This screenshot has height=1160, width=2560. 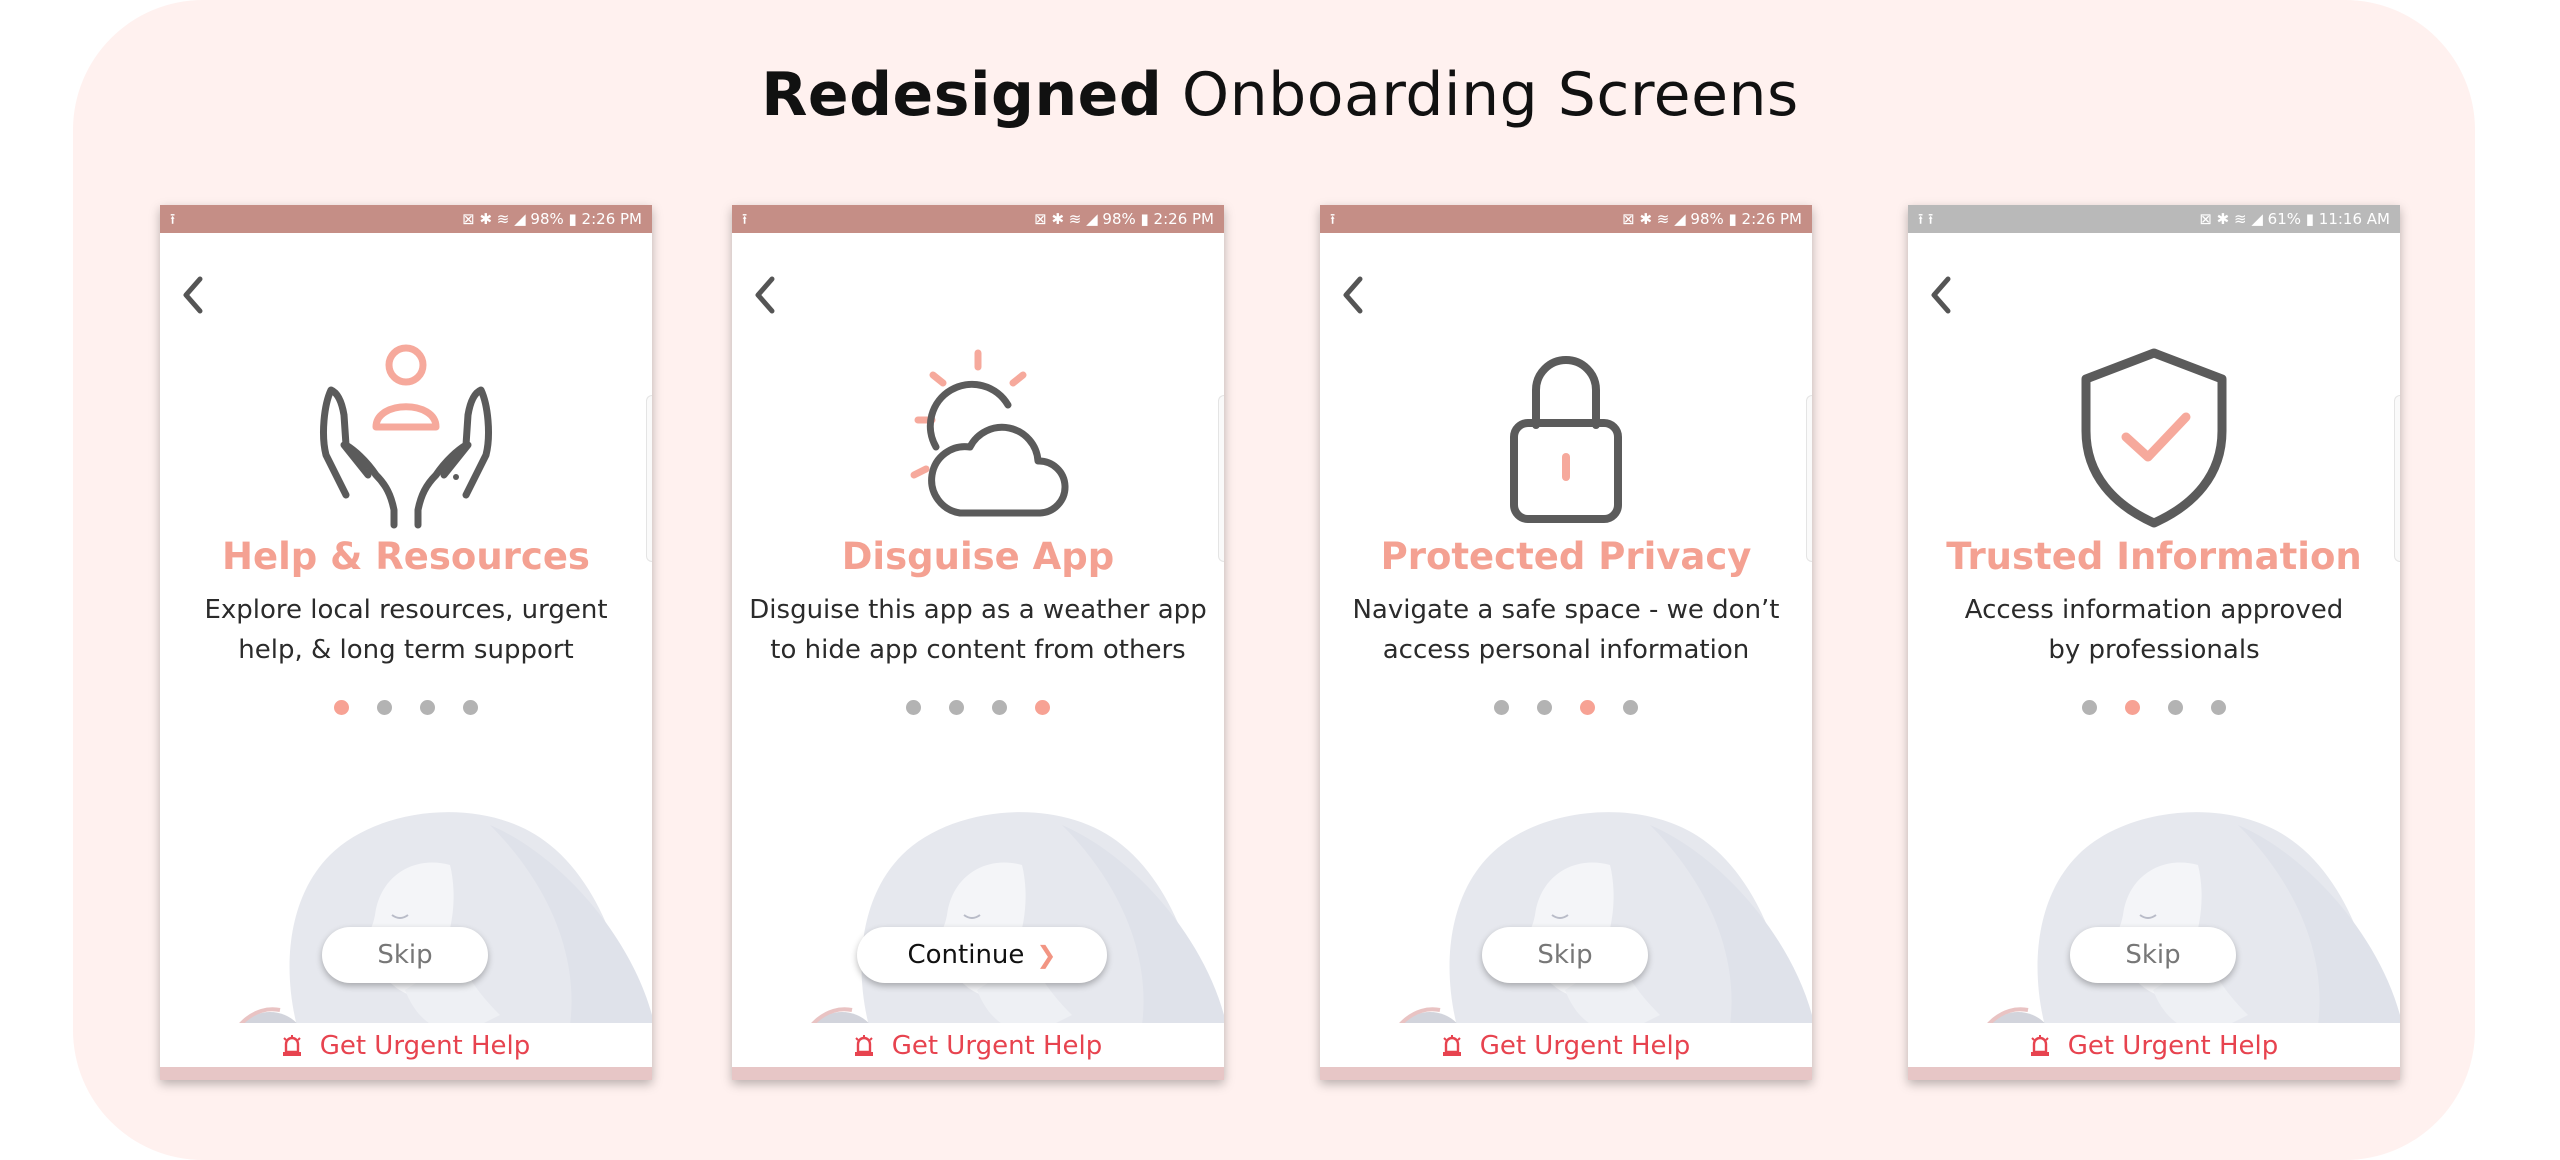 What do you see at coordinates (978, 610) in the screenshot?
I see `description-line: Disguise this app as a weather app` at bounding box center [978, 610].